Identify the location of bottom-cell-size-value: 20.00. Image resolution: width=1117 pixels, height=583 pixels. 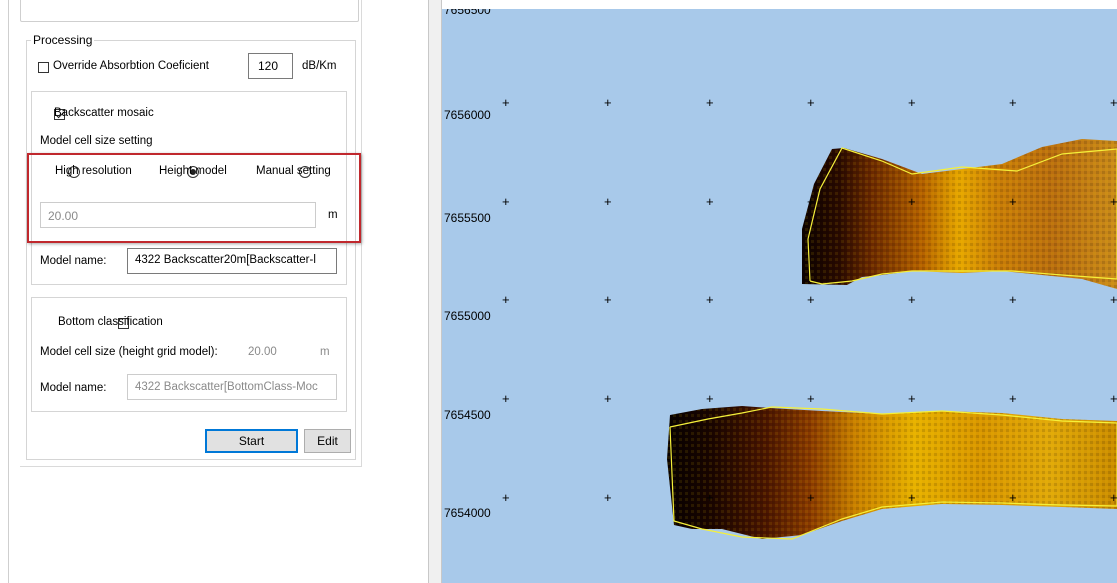
(262, 352).